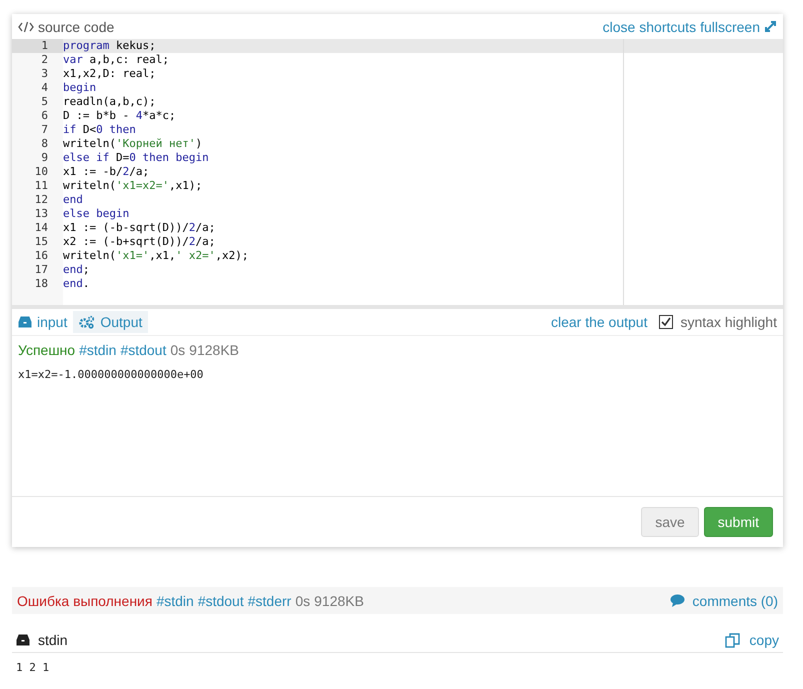  Describe the element at coordinates (96, 214) in the screenshot. I see `code-line: else begin` at that location.